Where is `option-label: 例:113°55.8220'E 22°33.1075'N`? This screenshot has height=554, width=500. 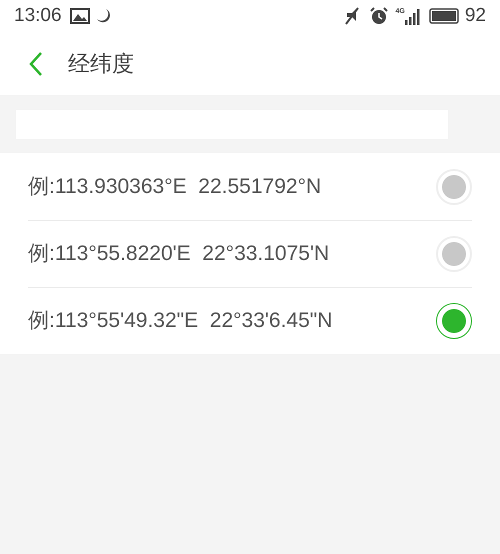
option-label: 例:113°55.8220'E 22°33.1075'N is located at coordinates (179, 254).